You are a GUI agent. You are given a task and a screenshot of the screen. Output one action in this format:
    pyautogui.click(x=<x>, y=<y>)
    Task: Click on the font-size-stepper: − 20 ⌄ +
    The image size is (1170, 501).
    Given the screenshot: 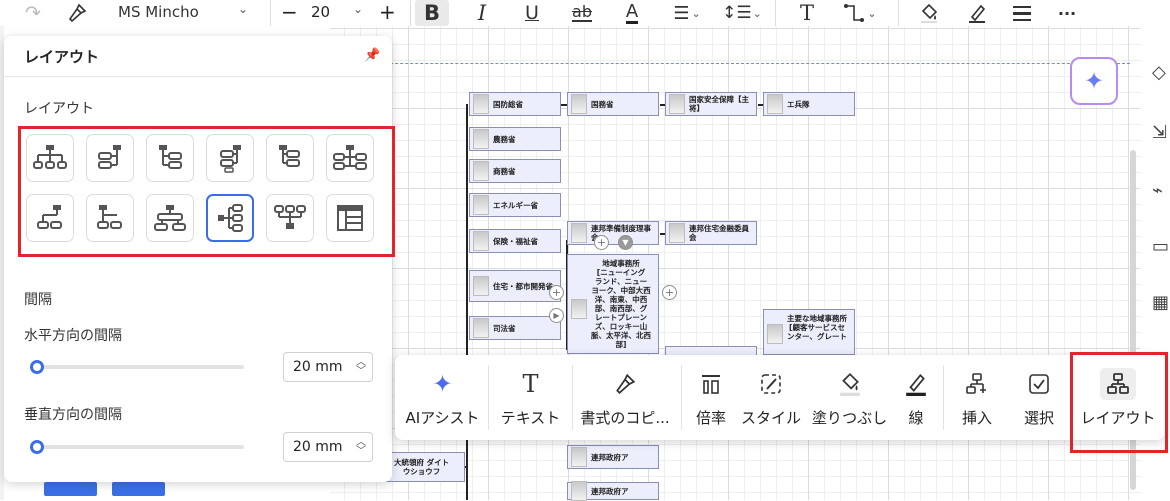 What is the action you would take?
    pyautogui.click(x=340, y=12)
    